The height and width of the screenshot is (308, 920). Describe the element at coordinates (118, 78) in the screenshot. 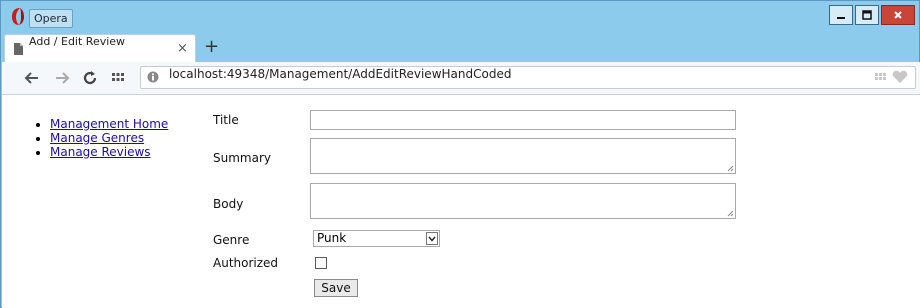

I see `speed-dial-icon` at that location.